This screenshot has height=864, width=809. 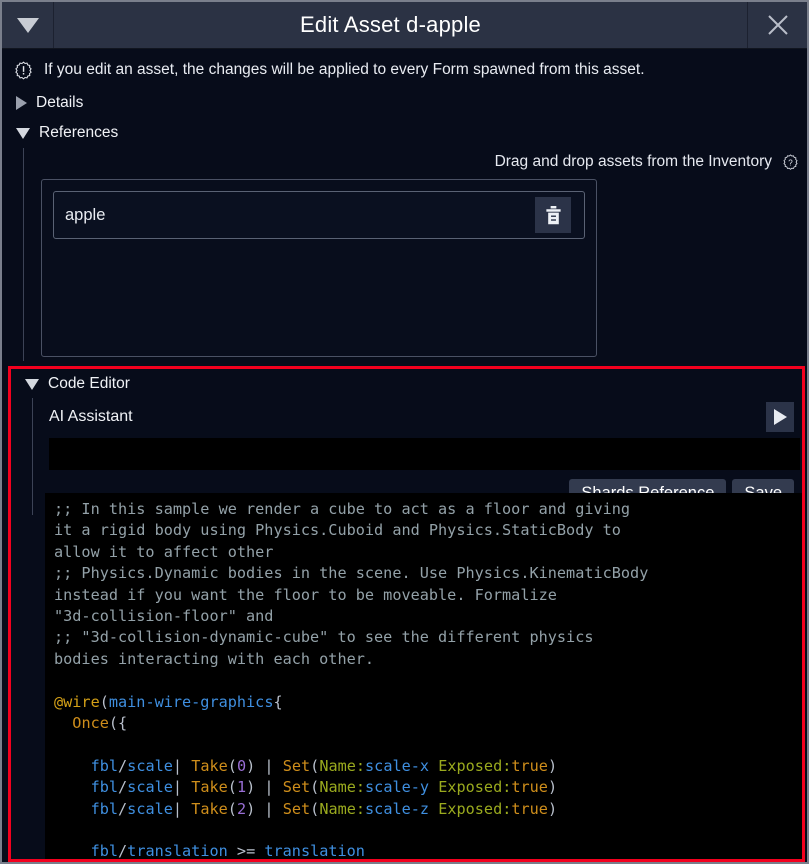 I want to click on close-button, so click(x=777, y=25).